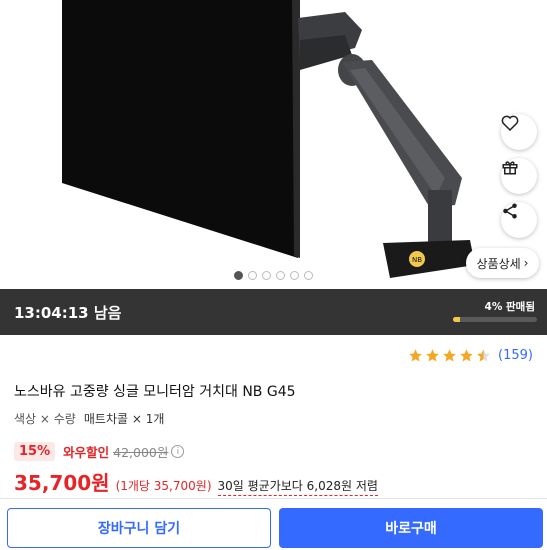 This screenshot has height=550, width=547. What do you see at coordinates (457, 319) in the screenshot?
I see `sold-progress-fill` at bounding box center [457, 319].